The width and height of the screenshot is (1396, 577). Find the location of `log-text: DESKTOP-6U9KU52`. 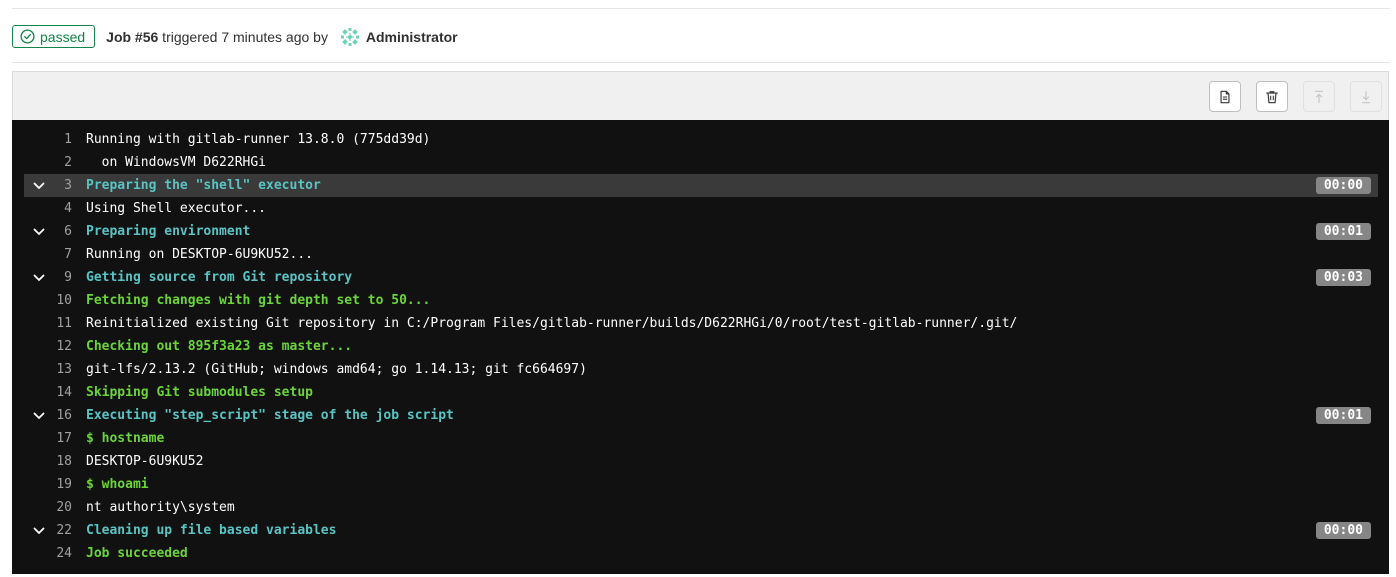

log-text: DESKTOP-6U9KU52 is located at coordinates (145, 461).